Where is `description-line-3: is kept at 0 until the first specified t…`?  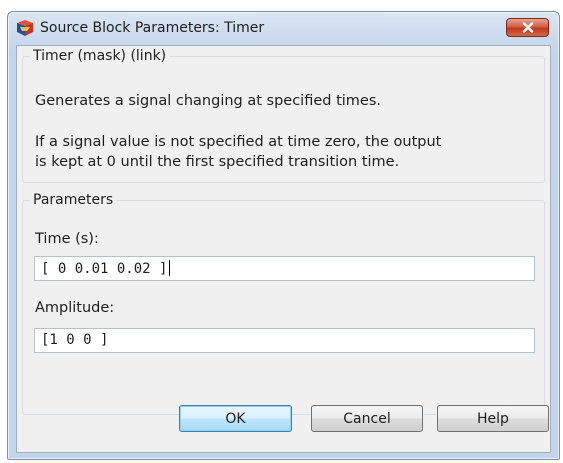
description-line-3: is kept at 0 until the first specified t… is located at coordinates (217, 162).